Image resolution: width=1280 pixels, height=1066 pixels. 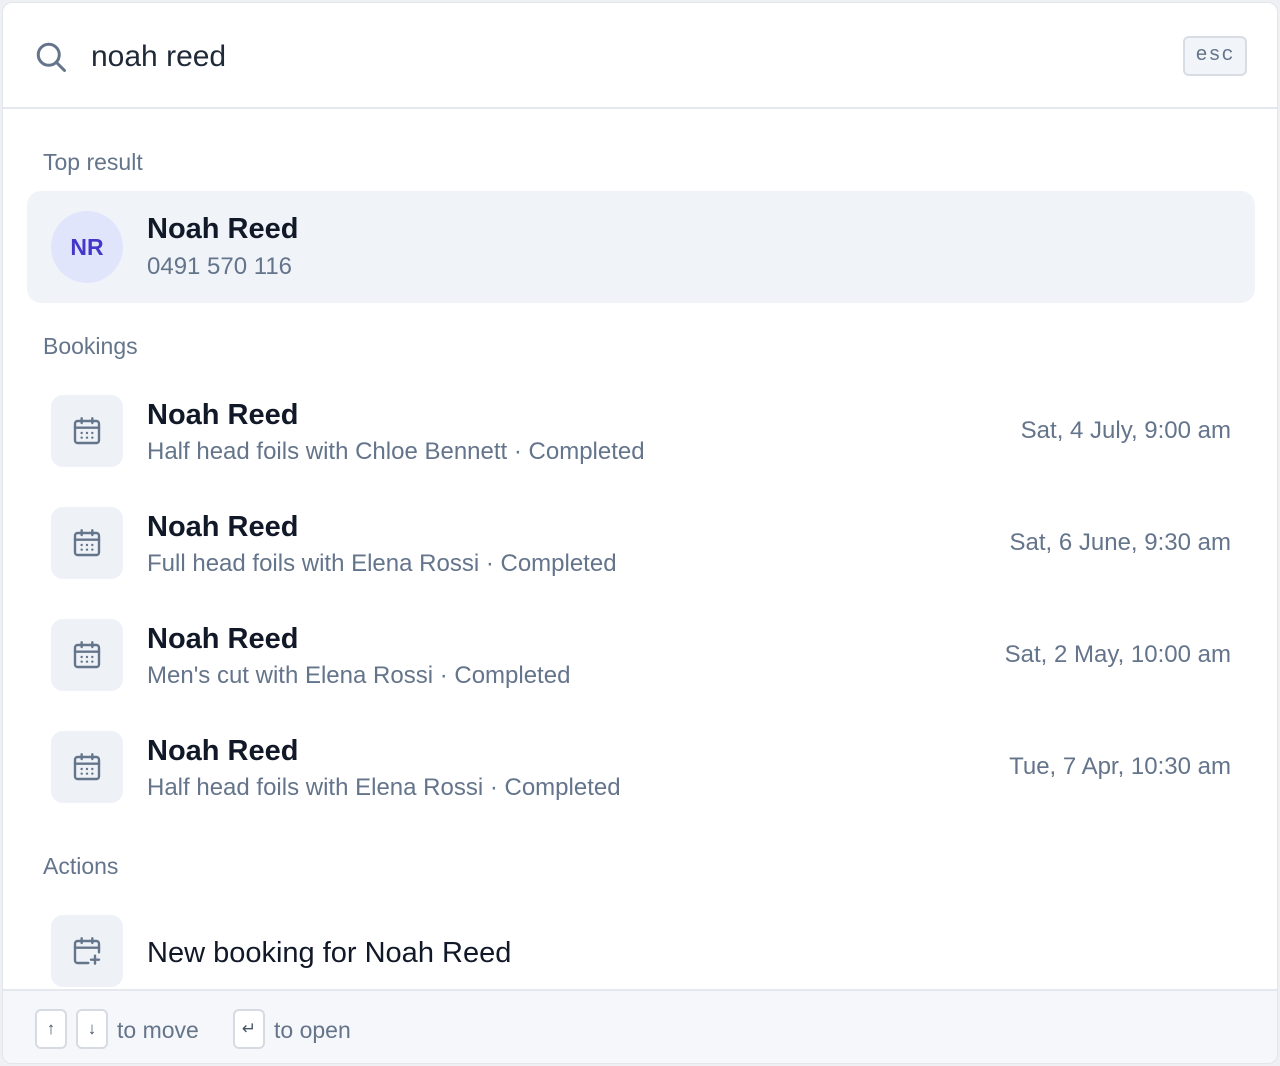 What do you see at coordinates (249, 1029) in the screenshot?
I see `enter-key: ↵` at bounding box center [249, 1029].